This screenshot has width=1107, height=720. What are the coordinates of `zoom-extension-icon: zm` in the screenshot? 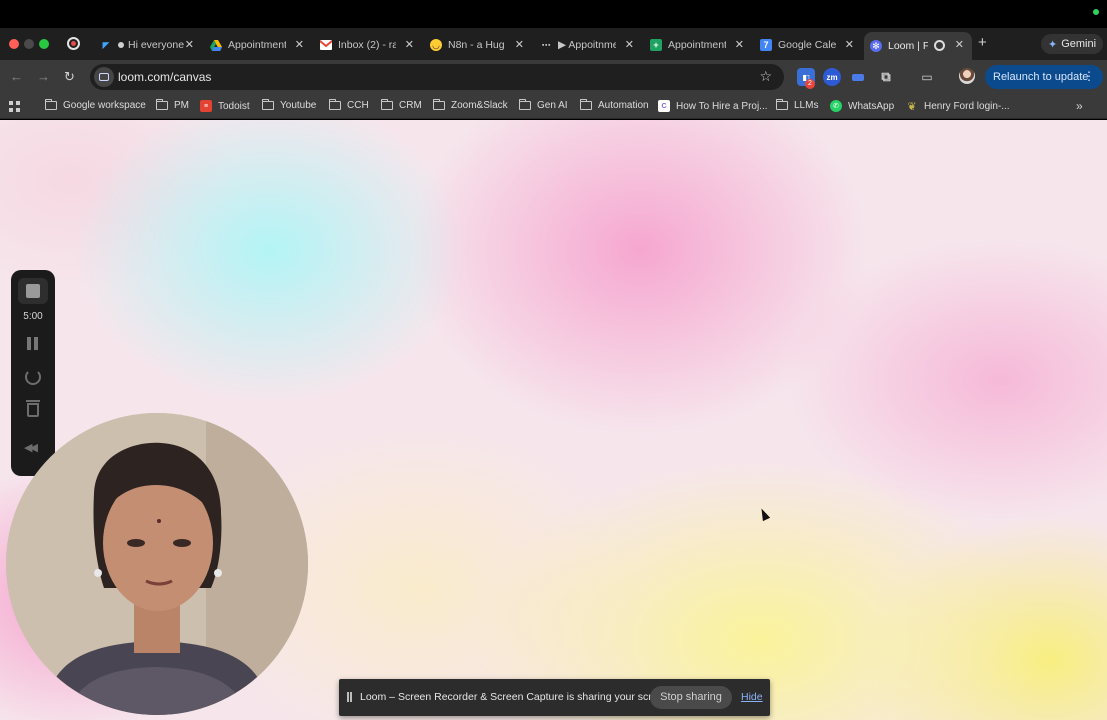 It's located at (832, 77).